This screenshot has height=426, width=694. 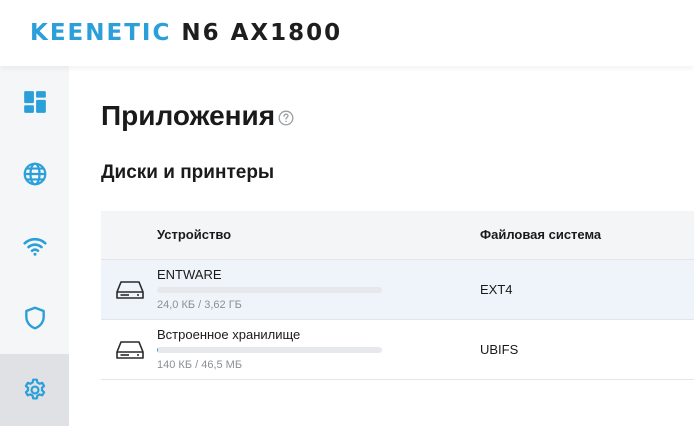 What do you see at coordinates (229, 334) in the screenshot?
I see `device-name: Встроенное хранилище` at bounding box center [229, 334].